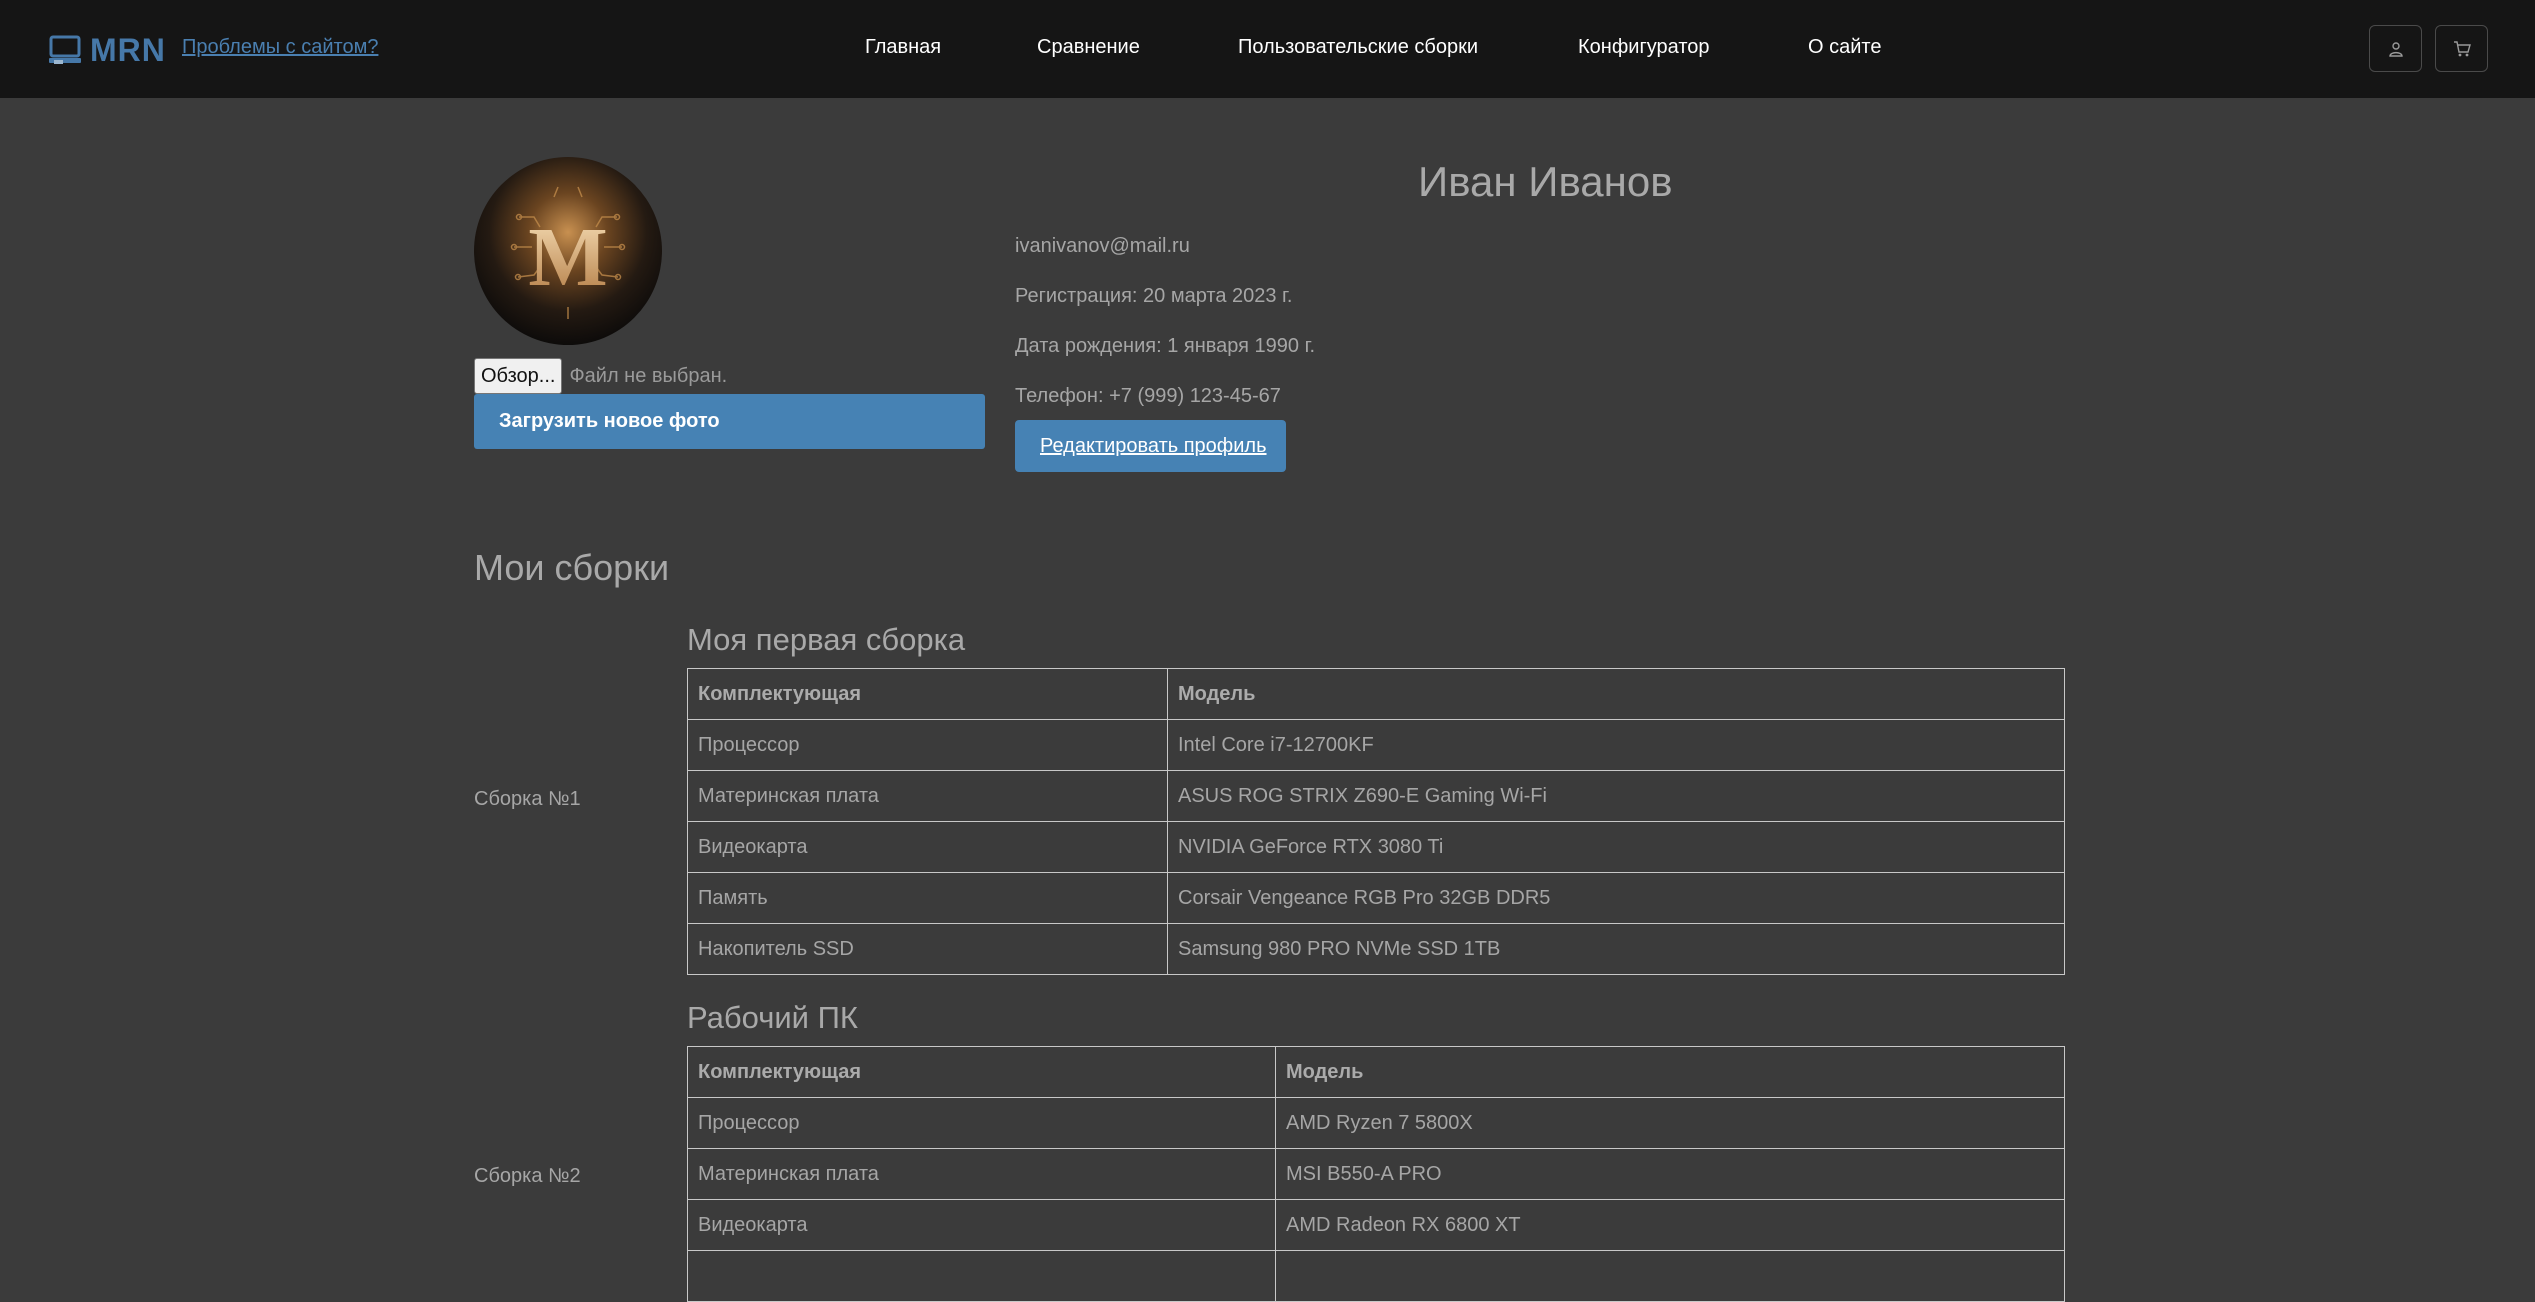 The width and height of the screenshot is (2535, 1302). I want to click on site-logo: MRN, so click(107, 50).